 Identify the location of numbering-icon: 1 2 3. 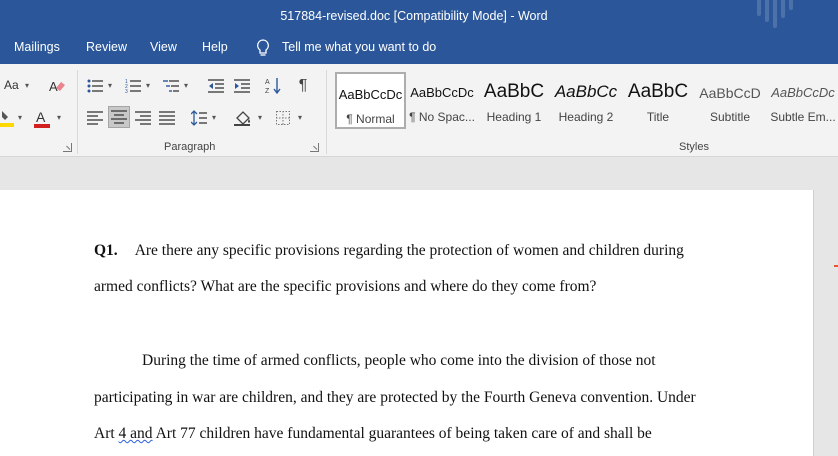
(133, 86).